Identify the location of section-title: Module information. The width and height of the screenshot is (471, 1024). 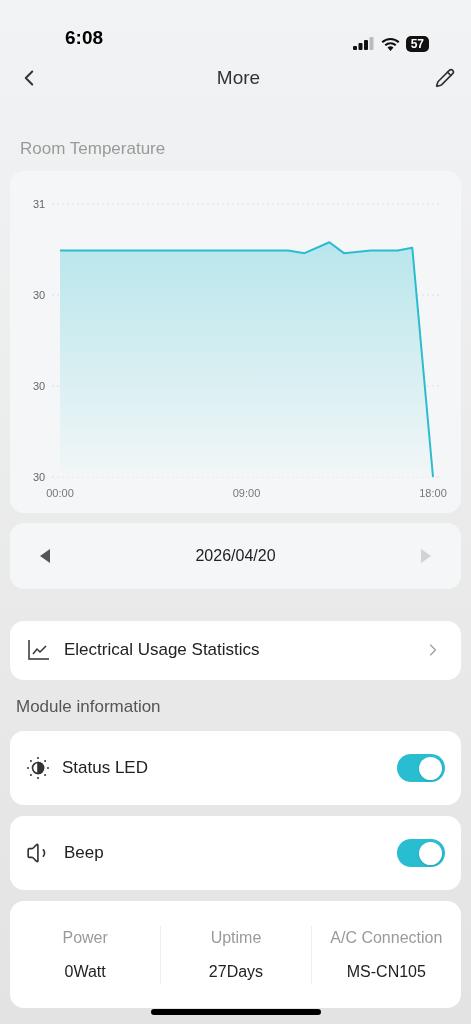
(88, 706).